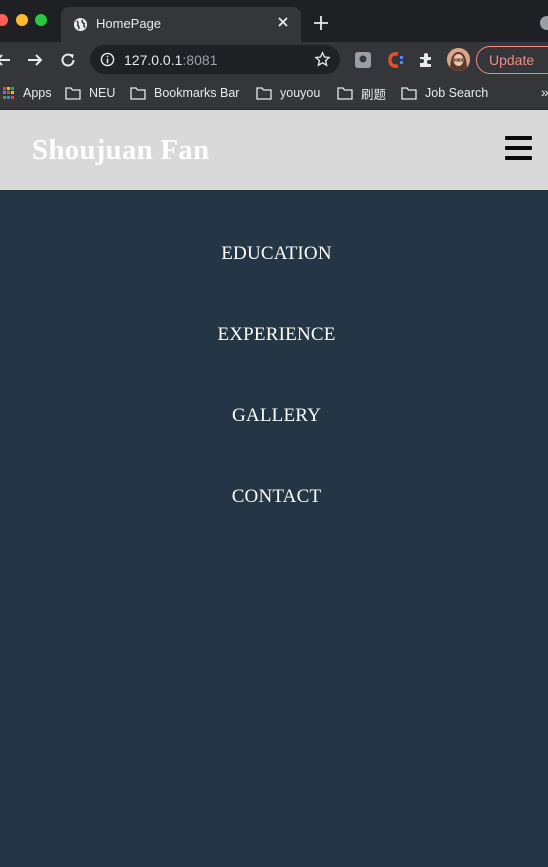 The image size is (548, 867). I want to click on window-minimize-button, so click(22, 20).